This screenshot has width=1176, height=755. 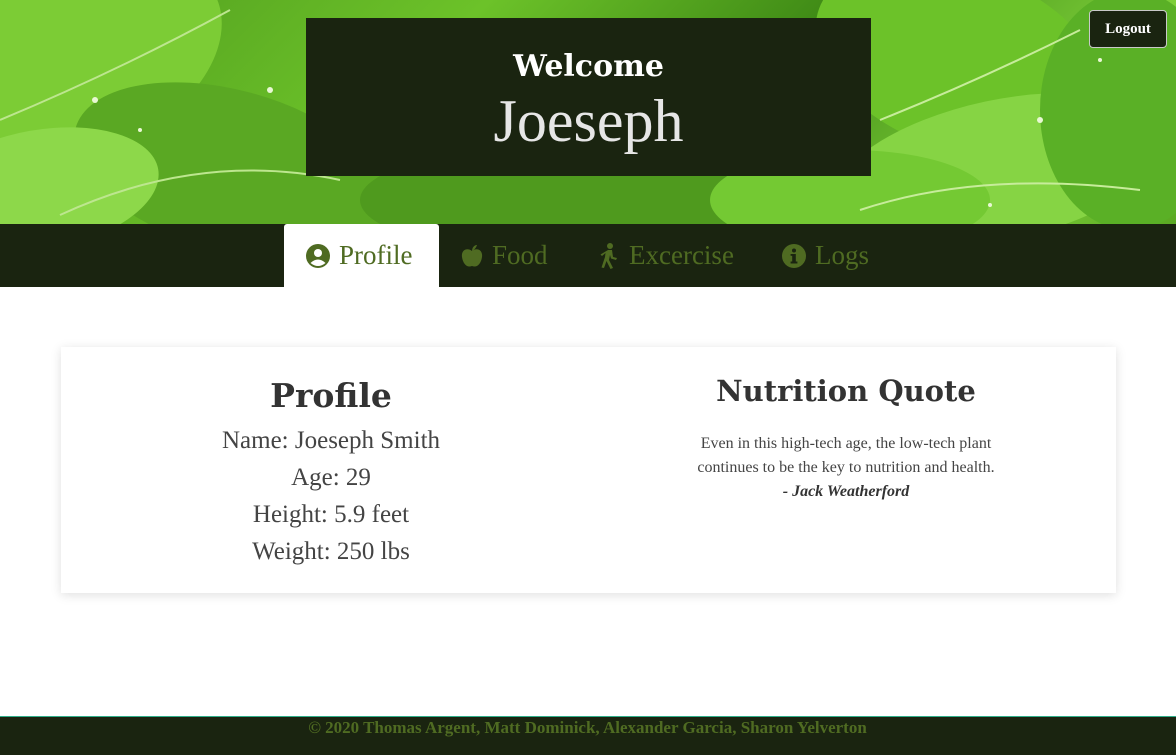 What do you see at coordinates (588, 255) in the screenshot?
I see `main-nav: Profile Food Excercise Logs` at bounding box center [588, 255].